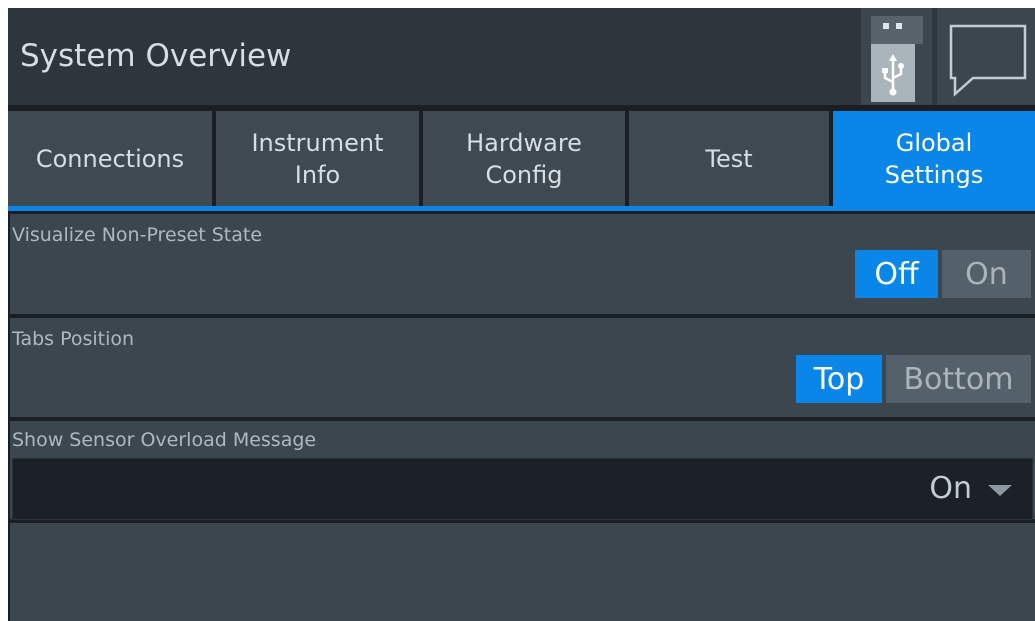  Describe the element at coordinates (897, 59) in the screenshot. I see `usb-icon` at that location.